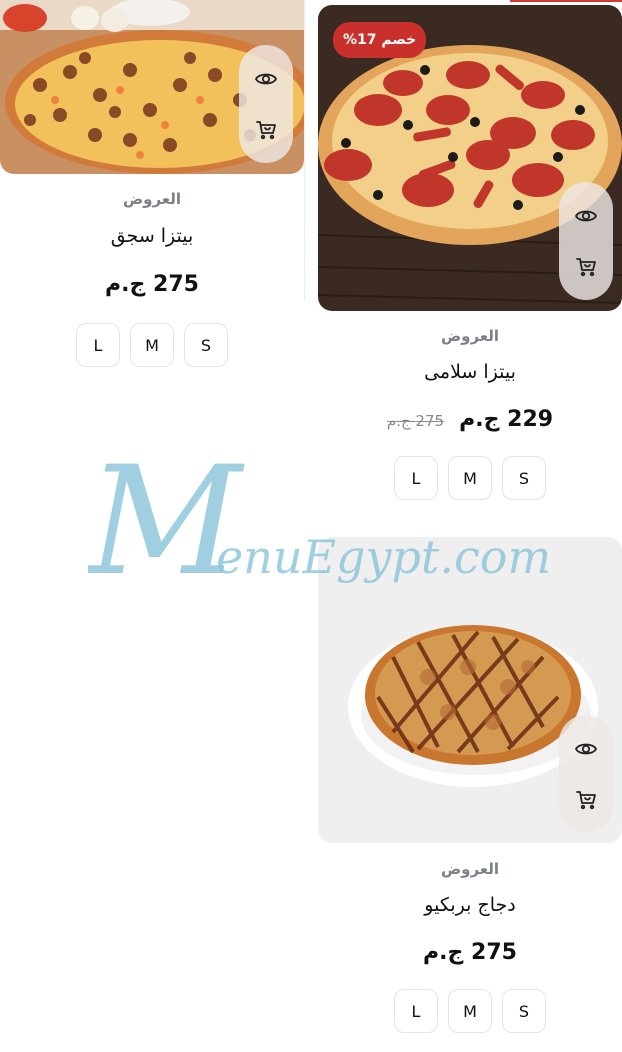  Describe the element at coordinates (470, 905) in the screenshot. I see `product-name: دجاج بربكيو` at that location.